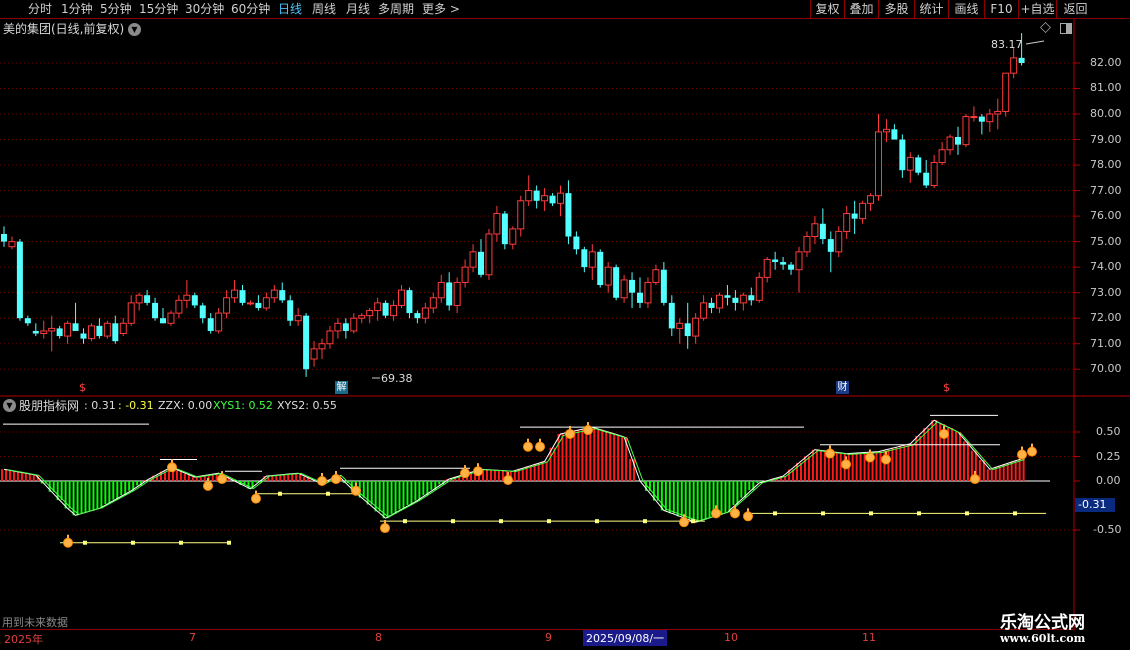  Describe the element at coordinates (1106, 62) in the screenshot. I see `price-tick-label: 82.00` at that location.